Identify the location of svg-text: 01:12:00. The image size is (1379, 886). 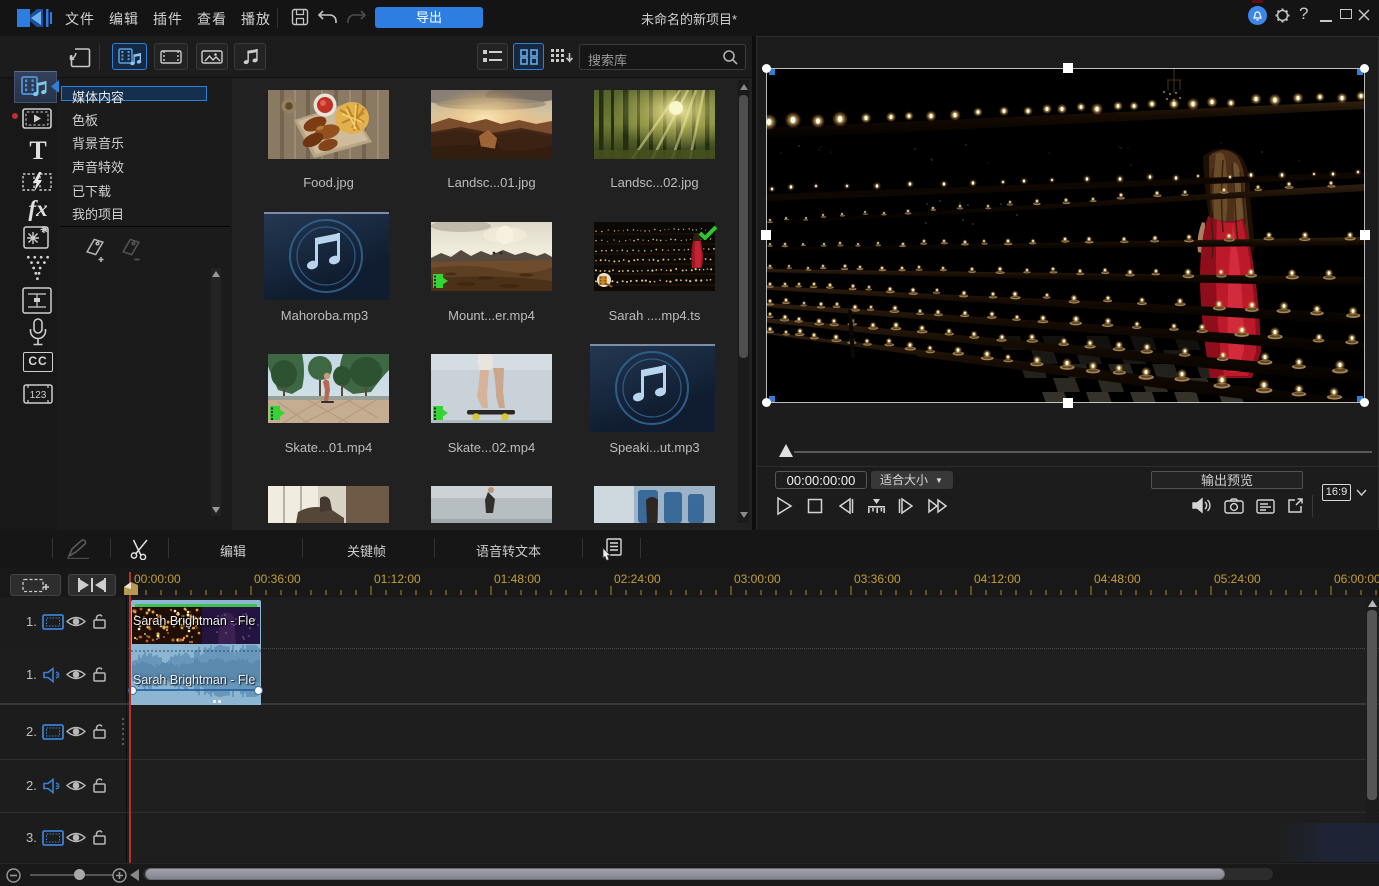
(397, 579).